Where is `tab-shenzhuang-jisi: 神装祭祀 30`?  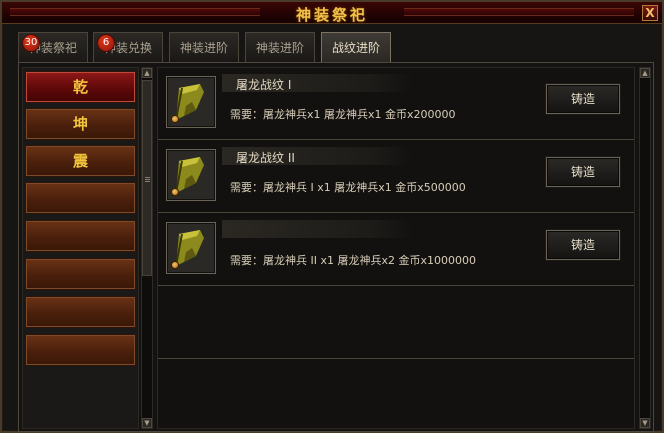
tab-shenzhuang-jisi: 神装祭祀 30 is located at coordinates (53, 47).